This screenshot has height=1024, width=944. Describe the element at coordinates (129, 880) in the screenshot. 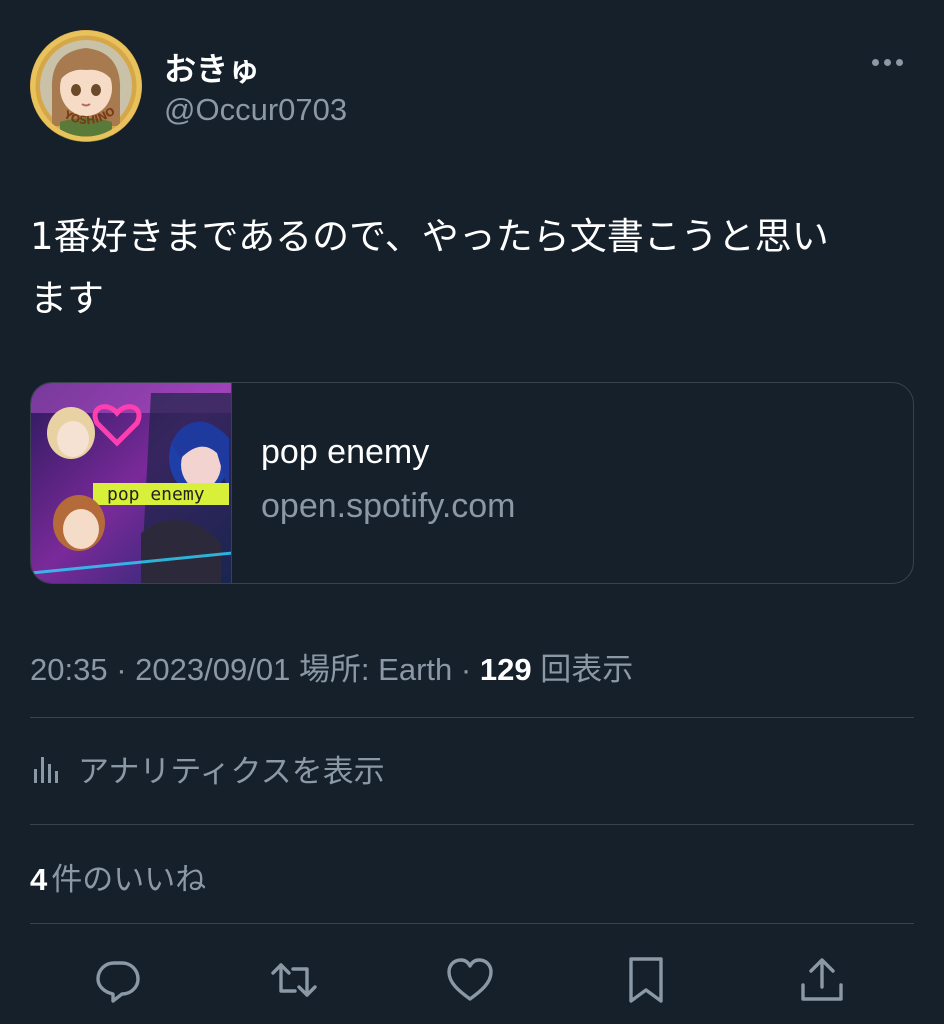

I see `likes-label: 件のいいね` at that location.